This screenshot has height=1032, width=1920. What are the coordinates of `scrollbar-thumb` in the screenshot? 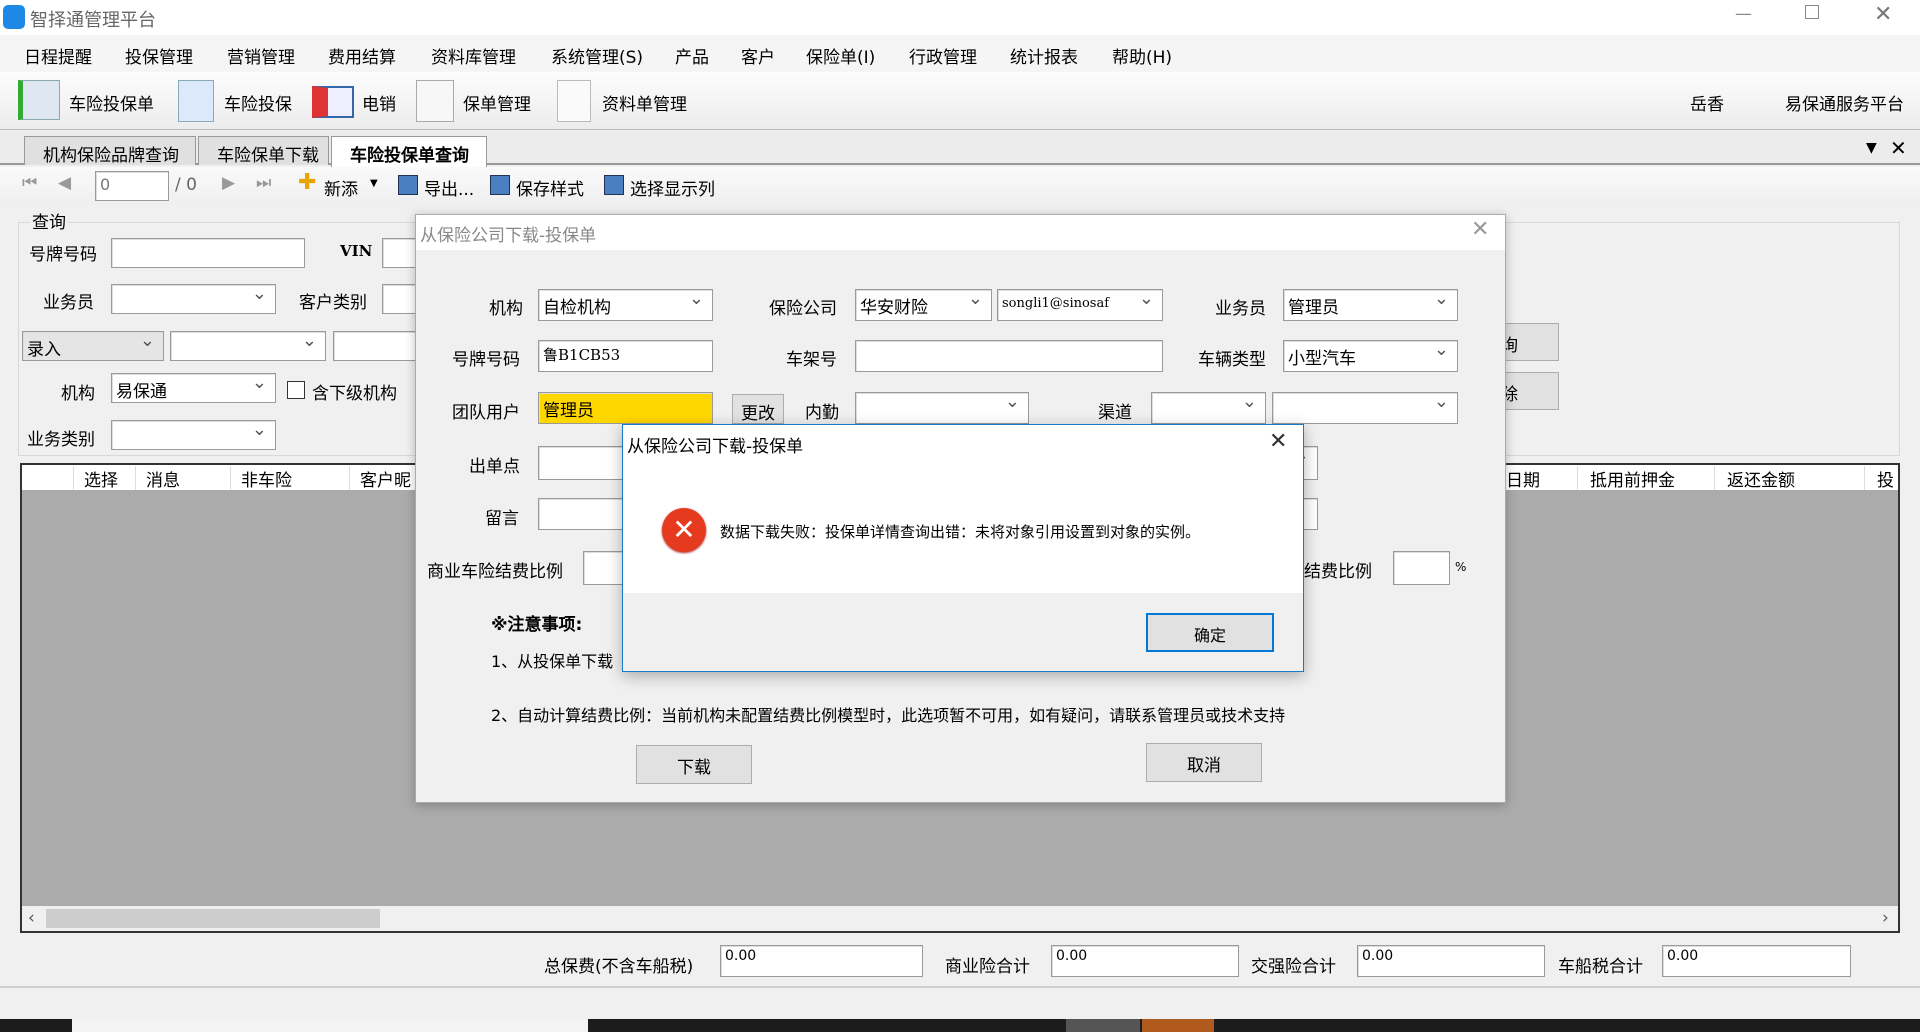 It's located at (213, 918).